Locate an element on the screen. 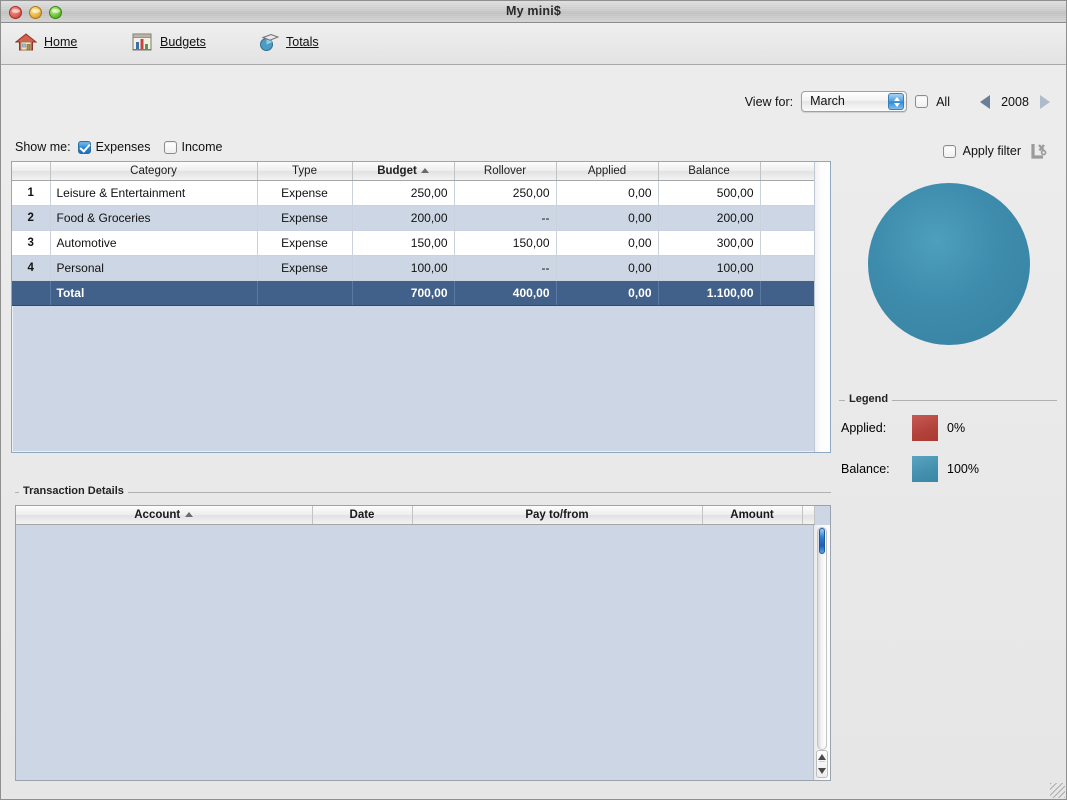 This screenshot has height=800, width=1067. column-header-budget-label: Budget is located at coordinates (397, 170).